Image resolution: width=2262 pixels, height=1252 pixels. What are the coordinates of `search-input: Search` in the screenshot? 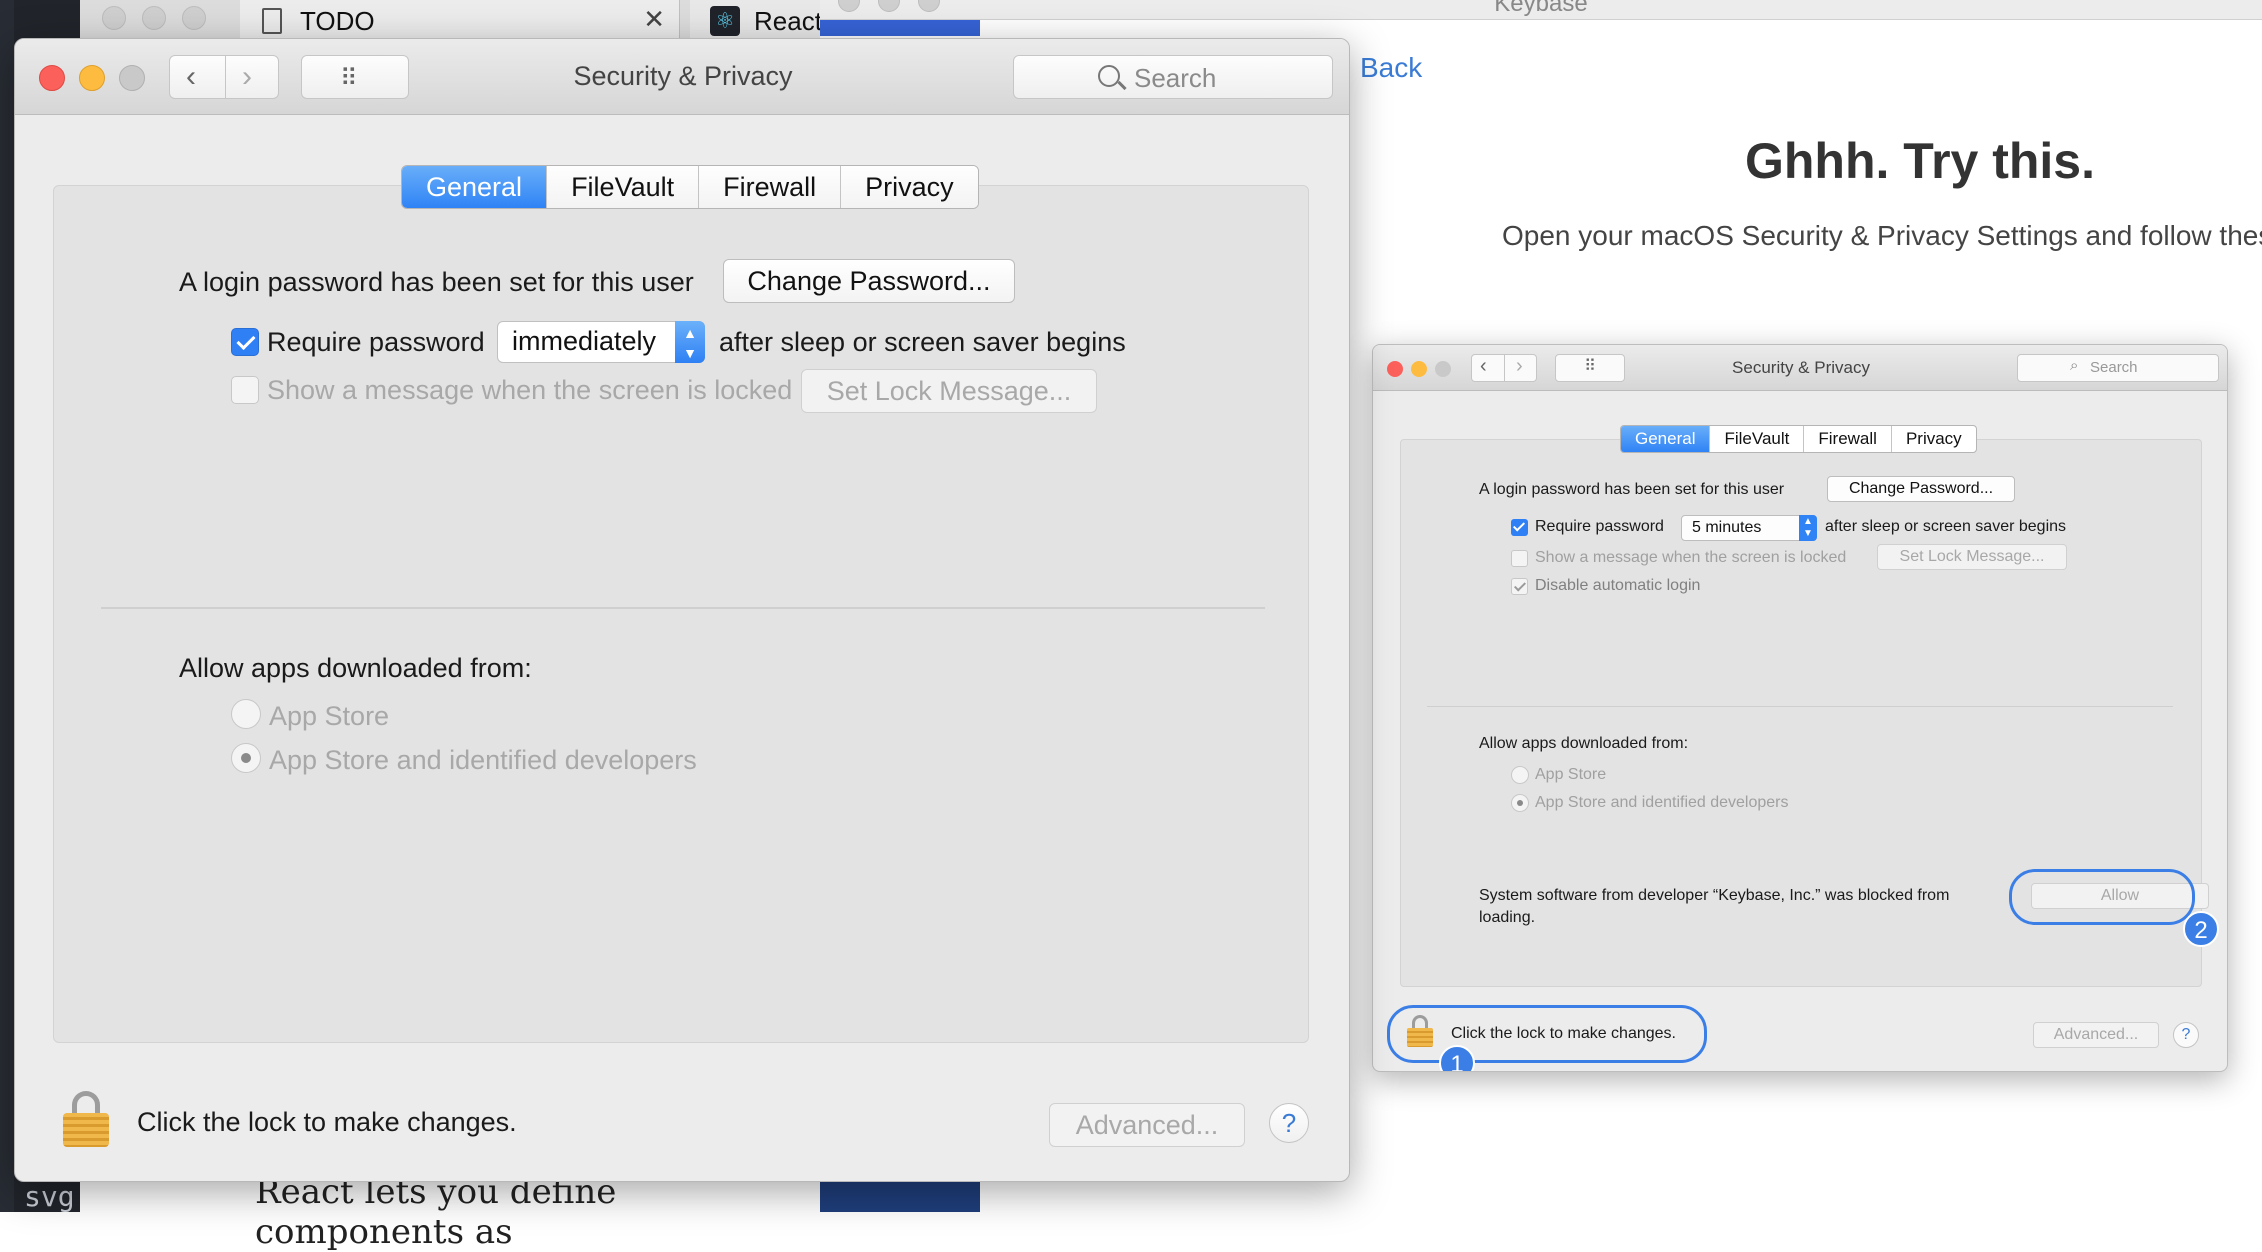 It's located at (1173, 77).